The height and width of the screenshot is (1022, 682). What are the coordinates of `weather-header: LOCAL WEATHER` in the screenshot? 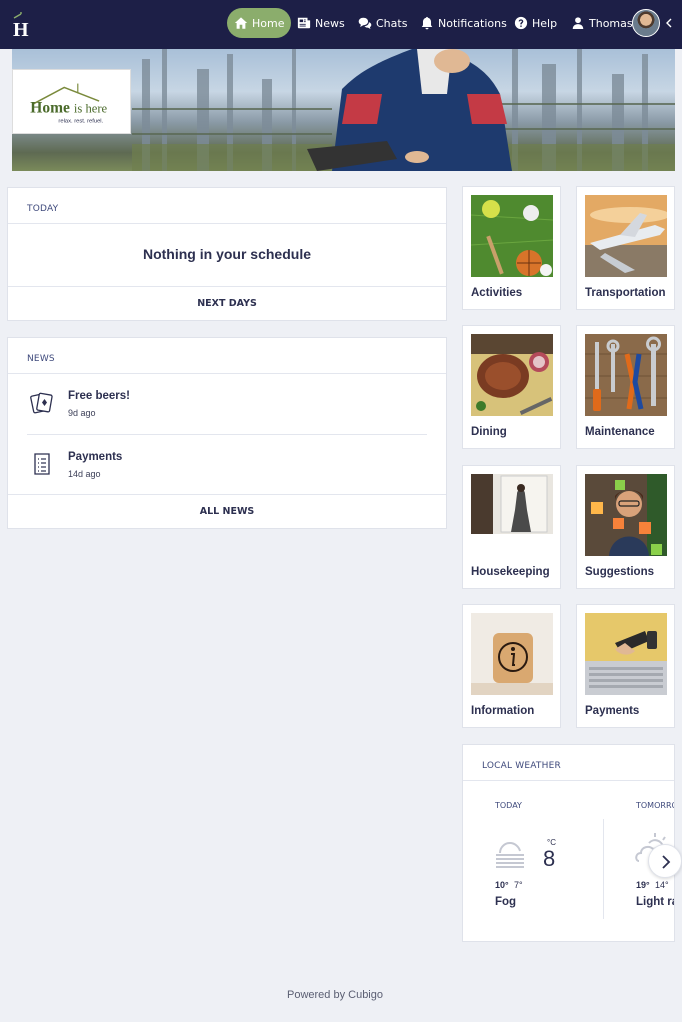 It's located at (568, 763).